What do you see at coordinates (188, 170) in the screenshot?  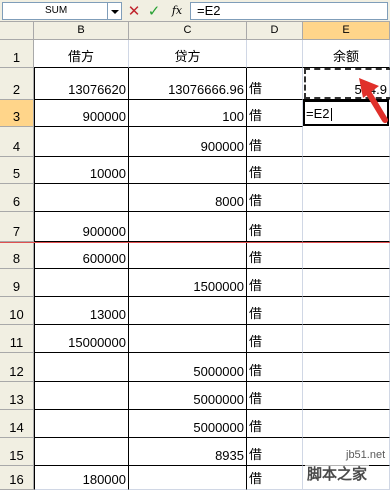 I see `cell-c5` at bounding box center [188, 170].